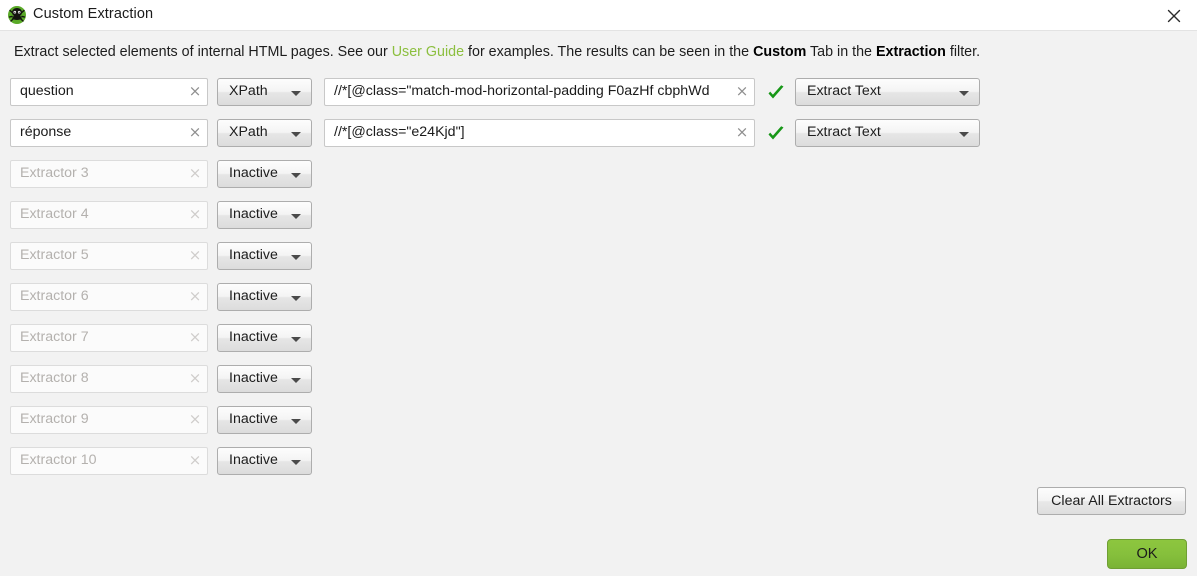 This screenshot has width=1197, height=576. What do you see at coordinates (93, 14) in the screenshot?
I see `window-title: Custom Extraction` at bounding box center [93, 14].